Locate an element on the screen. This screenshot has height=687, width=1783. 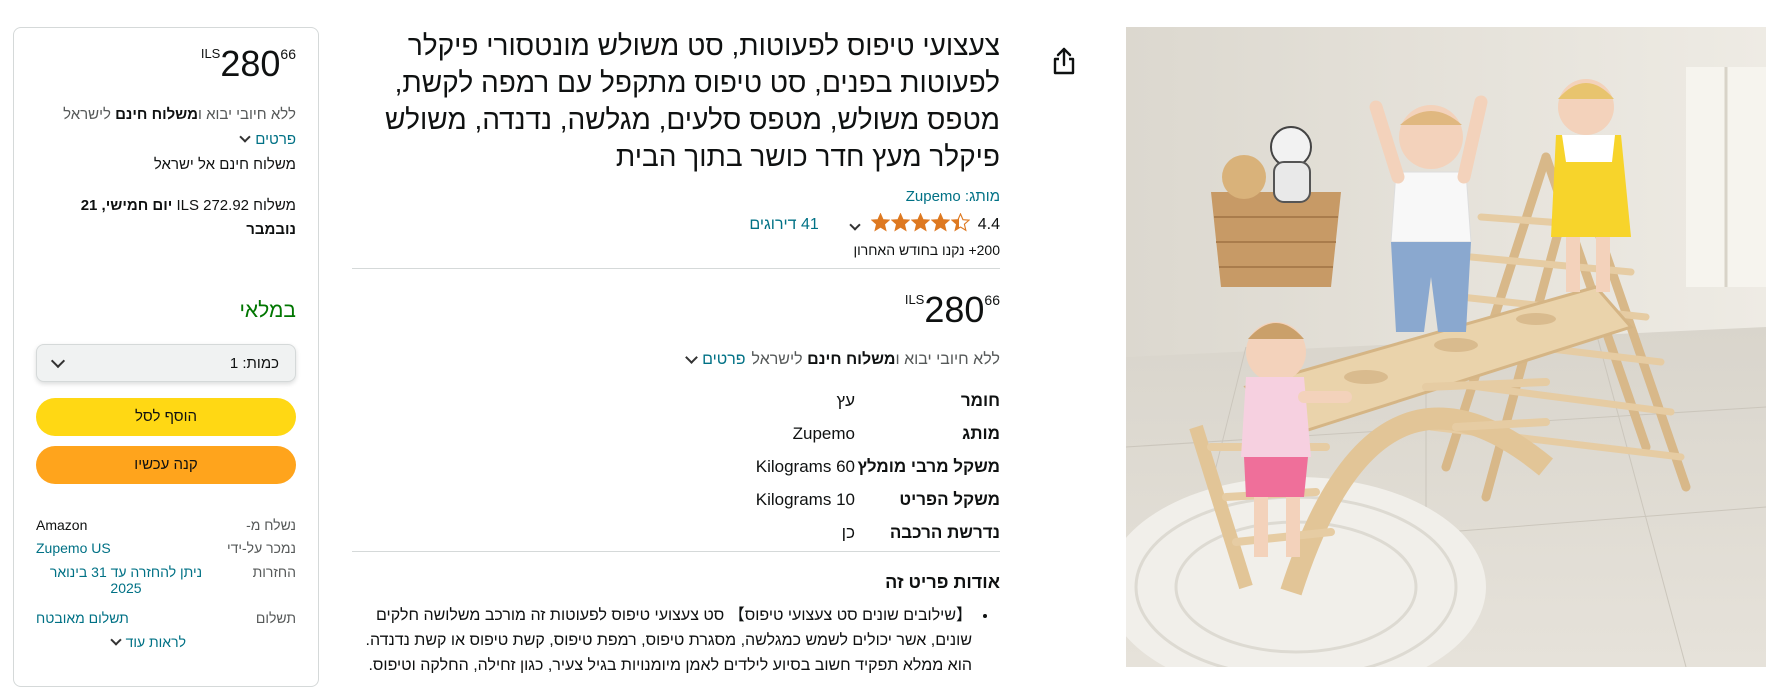
quantity-label: כמות: is located at coordinates (260, 363).